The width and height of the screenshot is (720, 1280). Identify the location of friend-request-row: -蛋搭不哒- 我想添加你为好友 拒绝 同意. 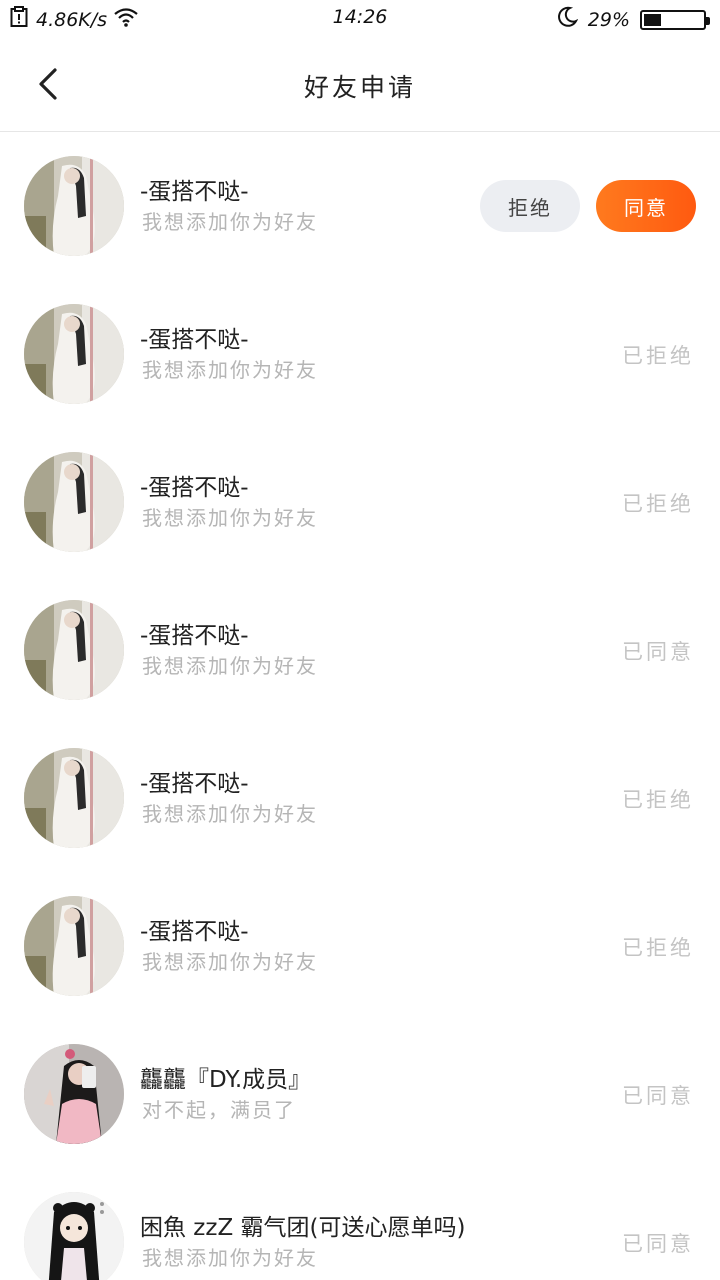
(360, 206).